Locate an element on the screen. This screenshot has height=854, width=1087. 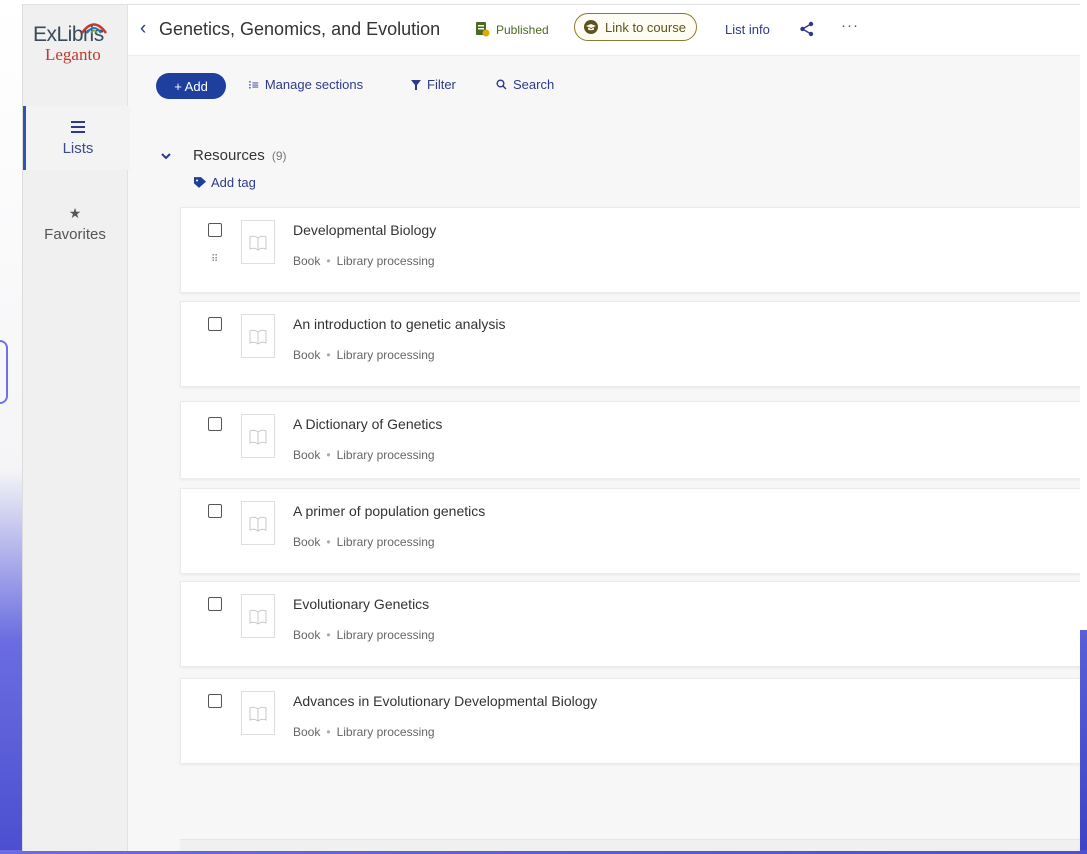
filter-button: Filter is located at coordinates (433, 84).